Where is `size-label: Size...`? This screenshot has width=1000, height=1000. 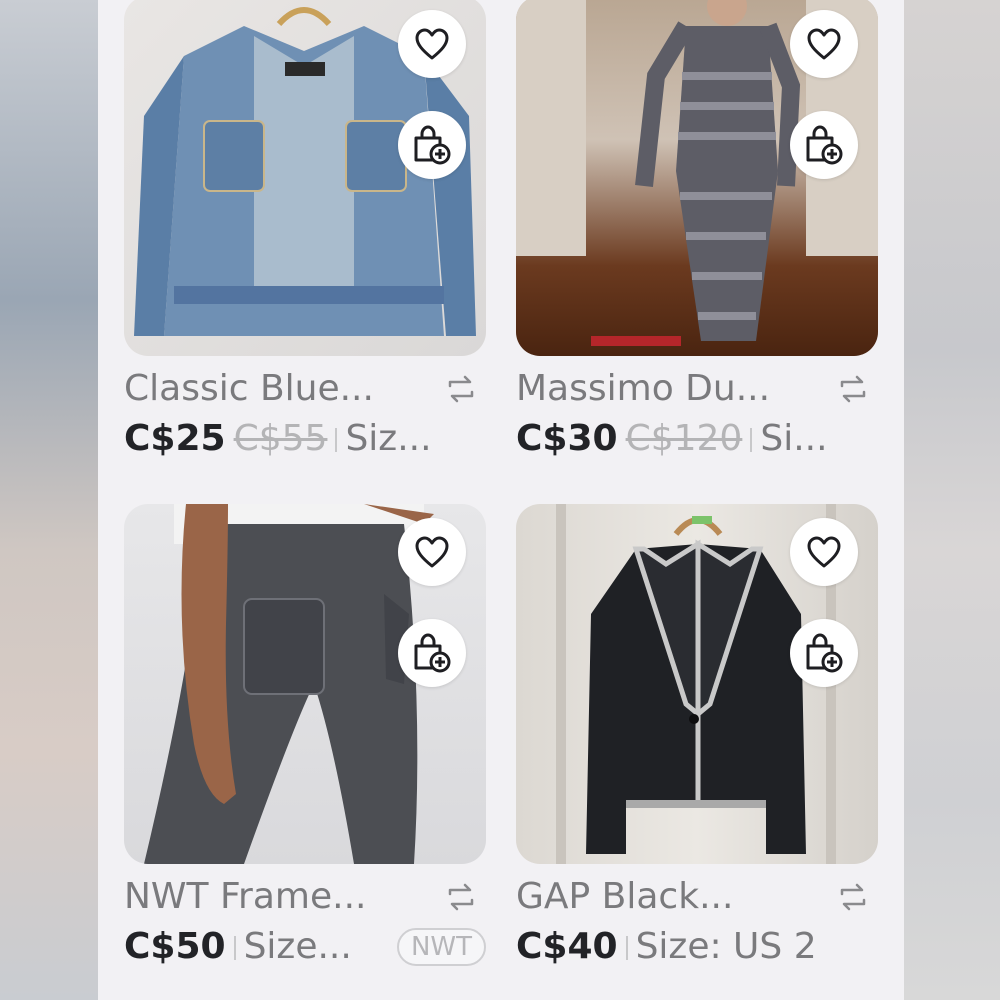
size-label: Size... is located at coordinates (297, 946).